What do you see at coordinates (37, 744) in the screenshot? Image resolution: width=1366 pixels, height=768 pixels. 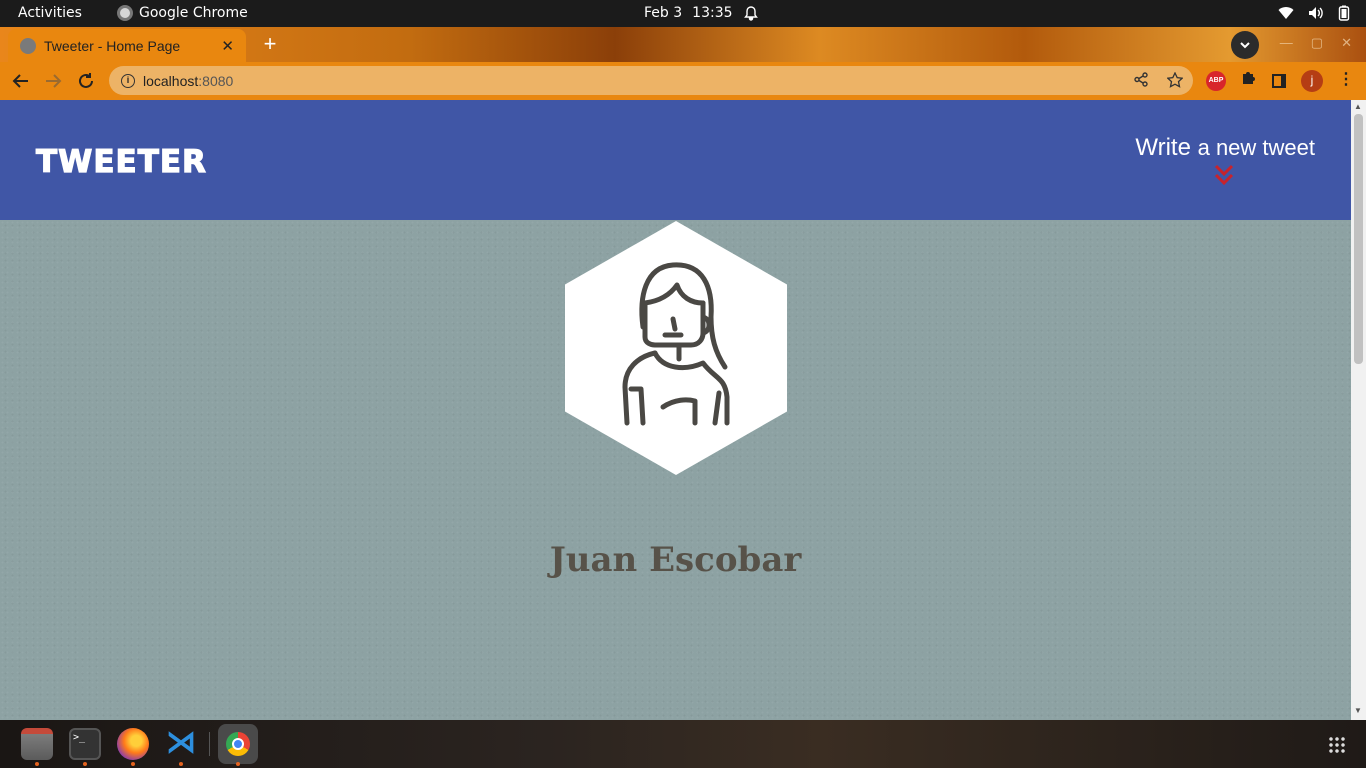 I see `files-icon` at bounding box center [37, 744].